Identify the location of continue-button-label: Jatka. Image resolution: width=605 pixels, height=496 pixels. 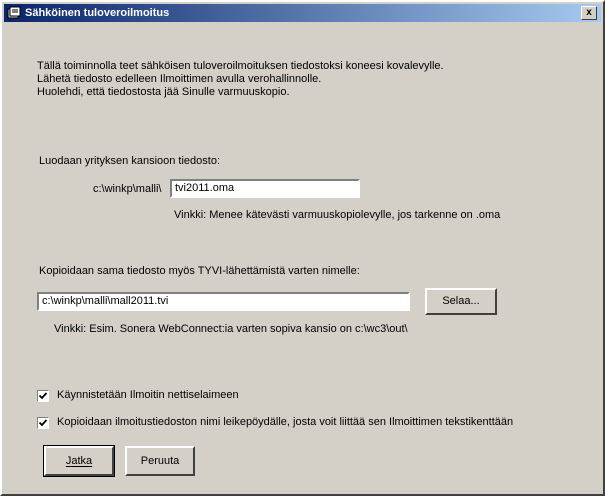
(79, 461).